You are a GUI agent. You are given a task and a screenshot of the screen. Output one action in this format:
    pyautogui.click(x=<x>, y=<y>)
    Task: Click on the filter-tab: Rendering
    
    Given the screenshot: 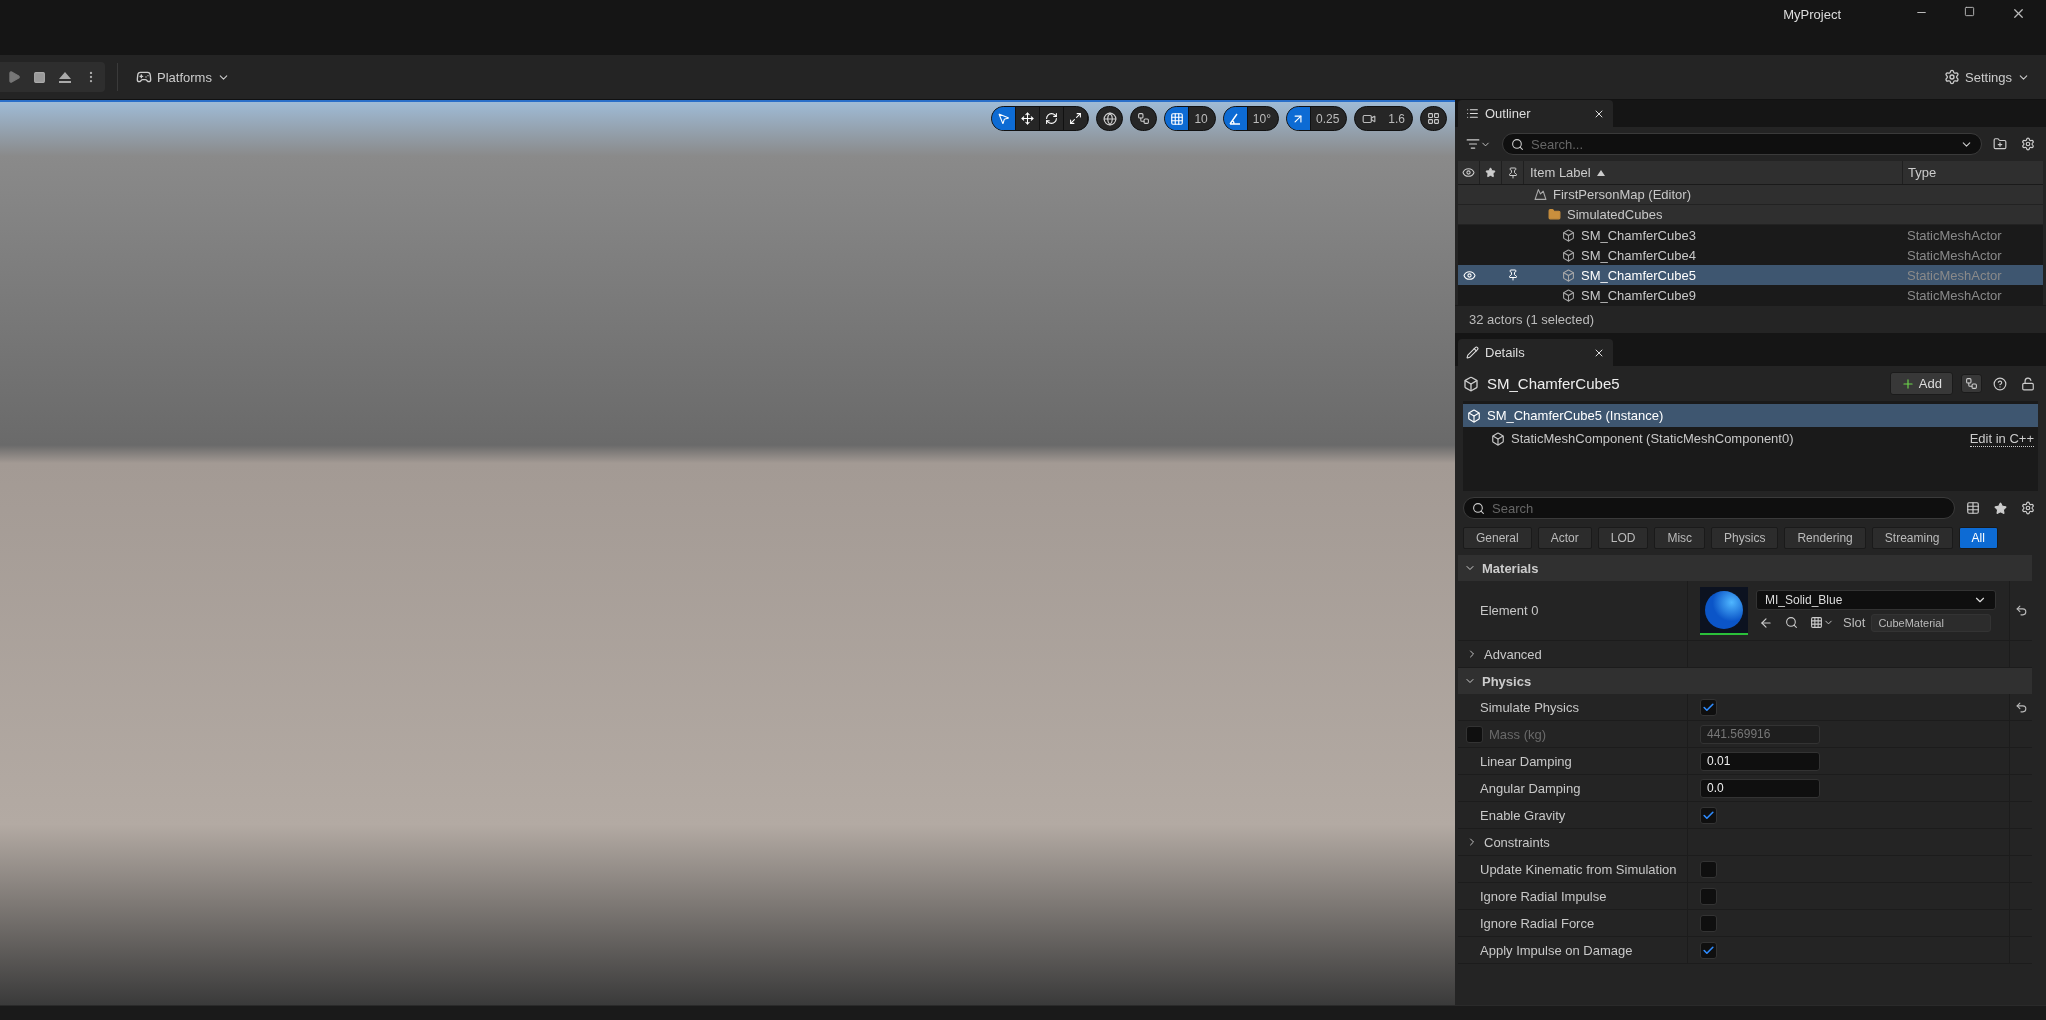 What is the action you would take?
    pyautogui.click(x=1825, y=538)
    